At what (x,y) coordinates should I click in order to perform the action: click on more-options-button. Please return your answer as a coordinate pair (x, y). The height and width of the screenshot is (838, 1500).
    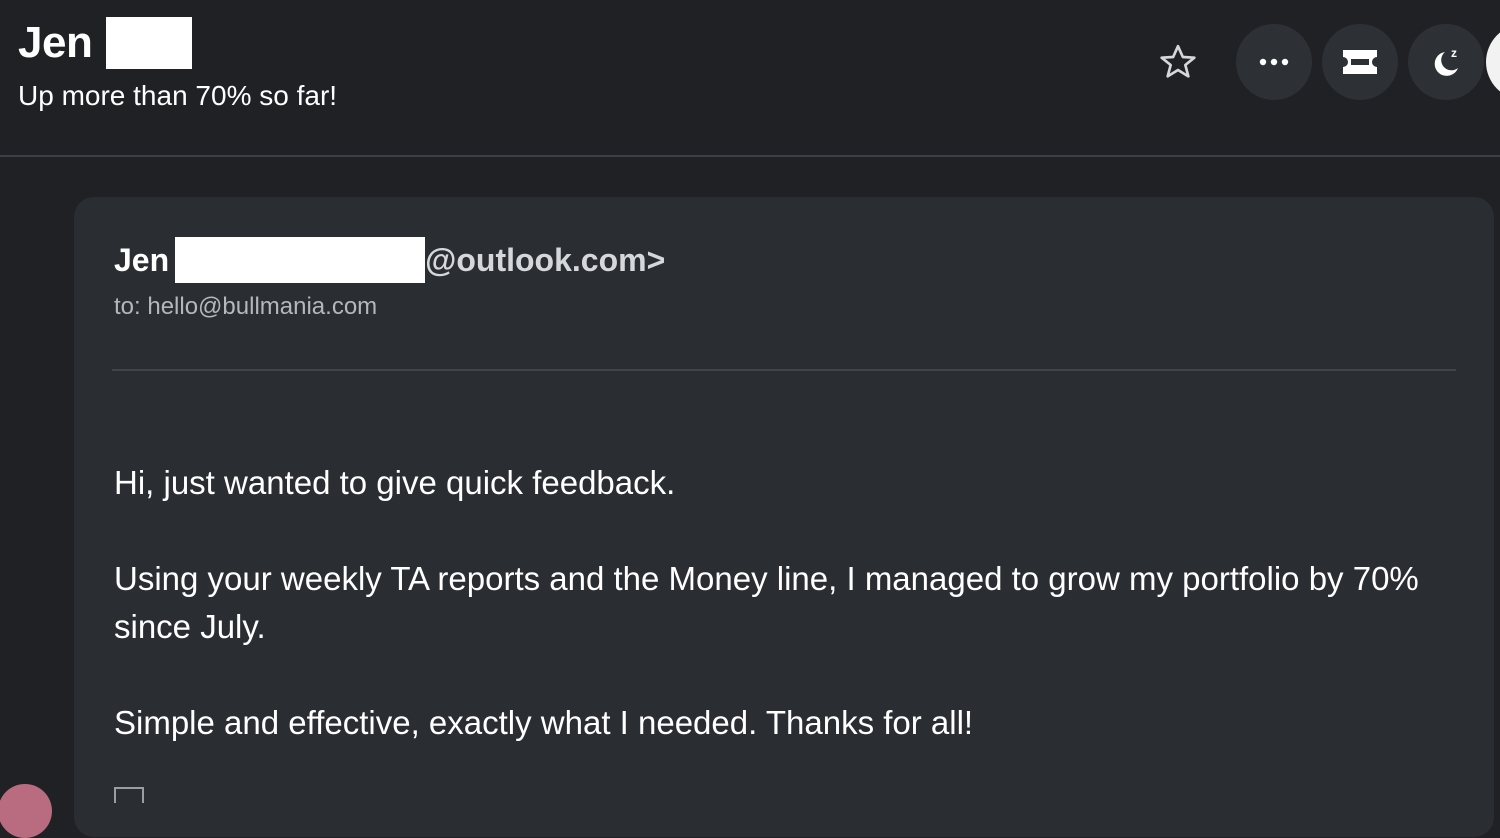
    Looking at the image, I should click on (1274, 62).